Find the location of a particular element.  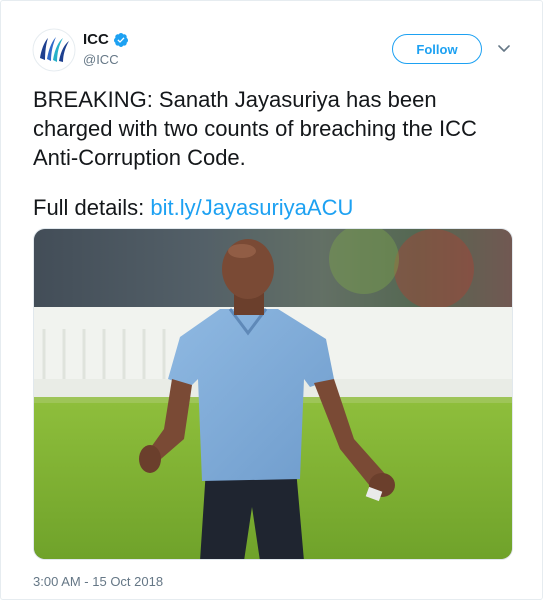

tweet-text-line: Anti-Corruption Code. is located at coordinates (139, 157).